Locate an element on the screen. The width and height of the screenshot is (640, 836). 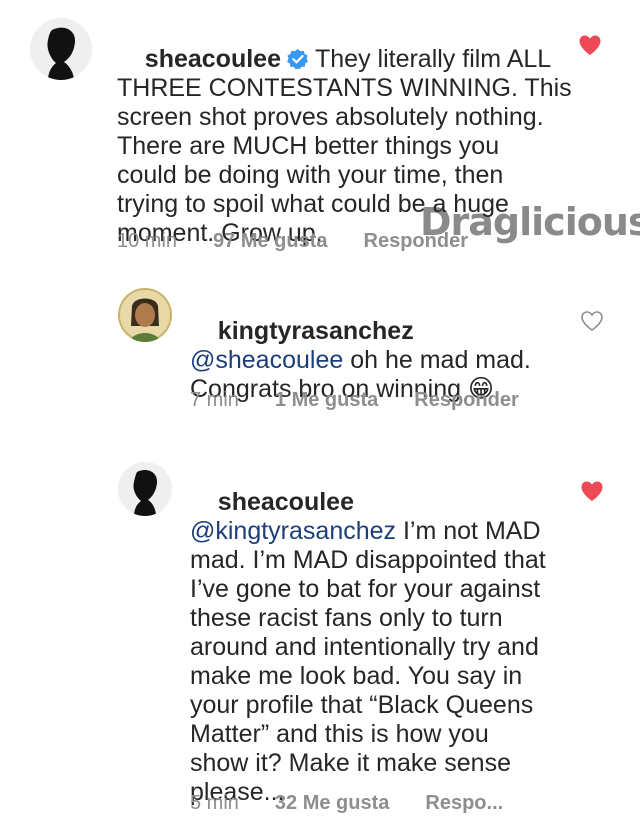
comment-text-line: screen shot proves absolutely nothing. is located at coordinates (330, 117).